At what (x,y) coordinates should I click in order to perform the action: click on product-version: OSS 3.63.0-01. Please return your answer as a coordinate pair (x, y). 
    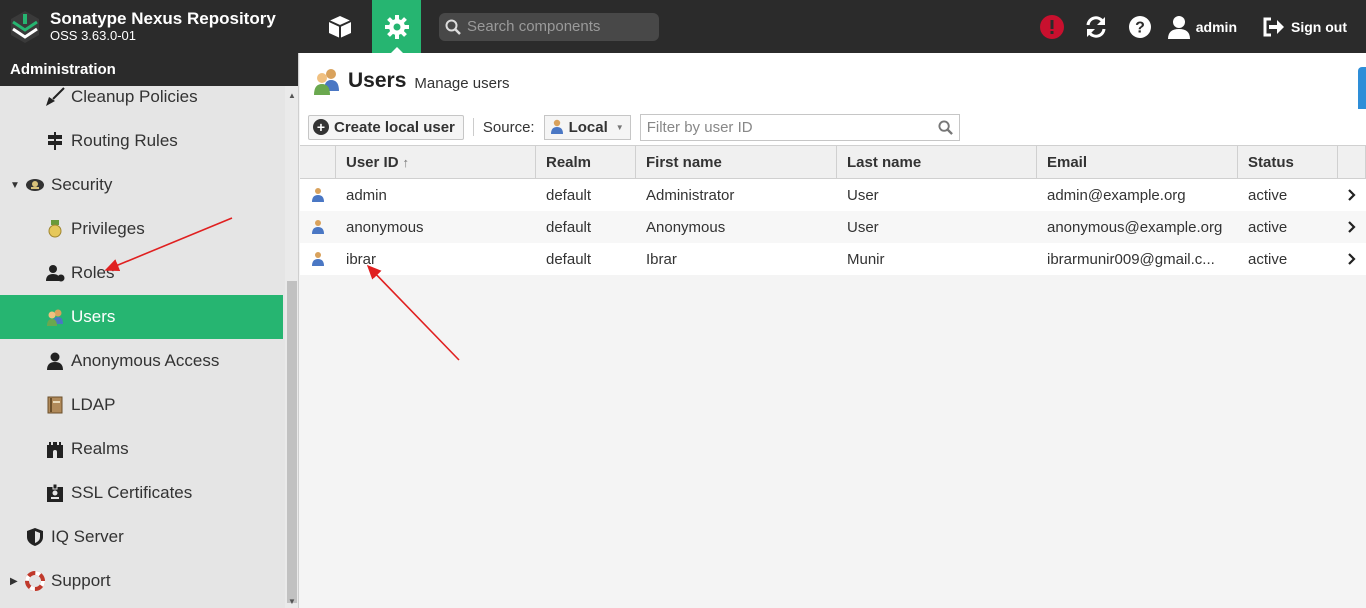
    Looking at the image, I should click on (93, 35).